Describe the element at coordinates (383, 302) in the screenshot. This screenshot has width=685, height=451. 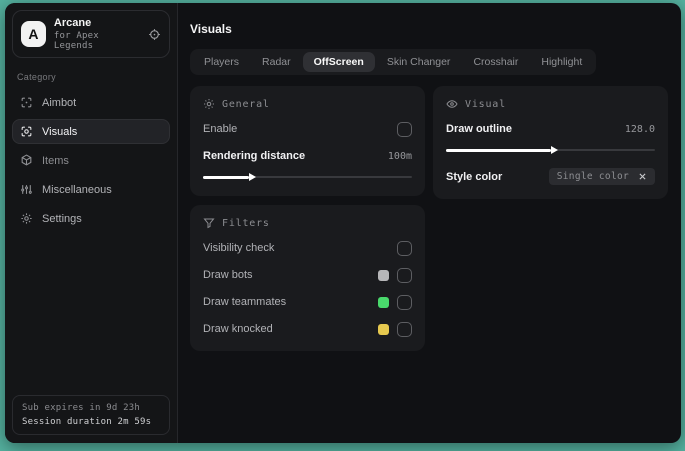
I see `draw-teammates-color-swatch` at that location.